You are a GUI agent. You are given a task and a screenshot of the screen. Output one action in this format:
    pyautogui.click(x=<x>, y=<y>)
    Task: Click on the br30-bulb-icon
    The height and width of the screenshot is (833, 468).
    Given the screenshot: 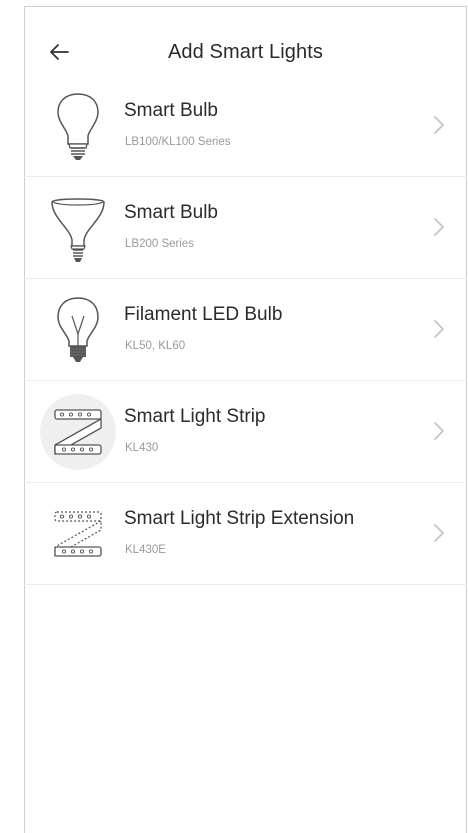 What is the action you would take?
    pyautogui.click(x=78, y=230)
    